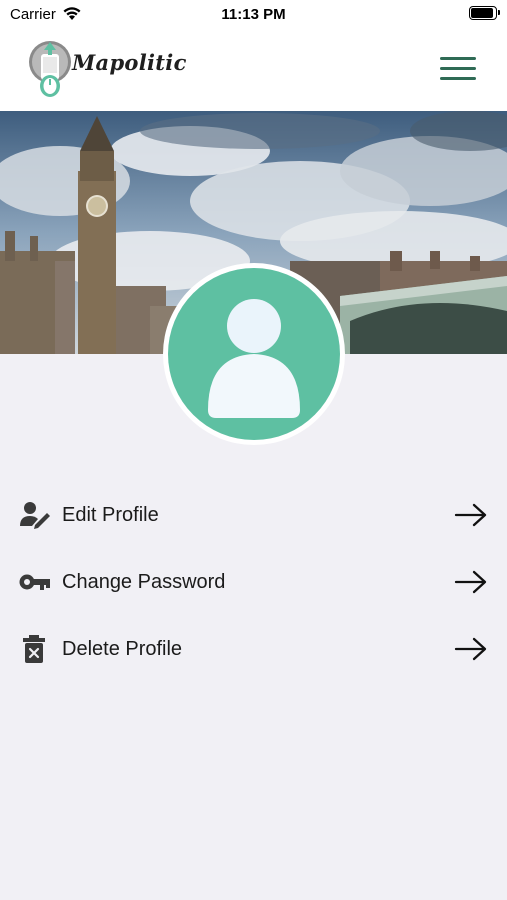 The image size is (507, 900). What do you see at coordinates (459, 68) in the screenshot?
I see `hamburger-menu-icon` at bounding box center [459, 68].